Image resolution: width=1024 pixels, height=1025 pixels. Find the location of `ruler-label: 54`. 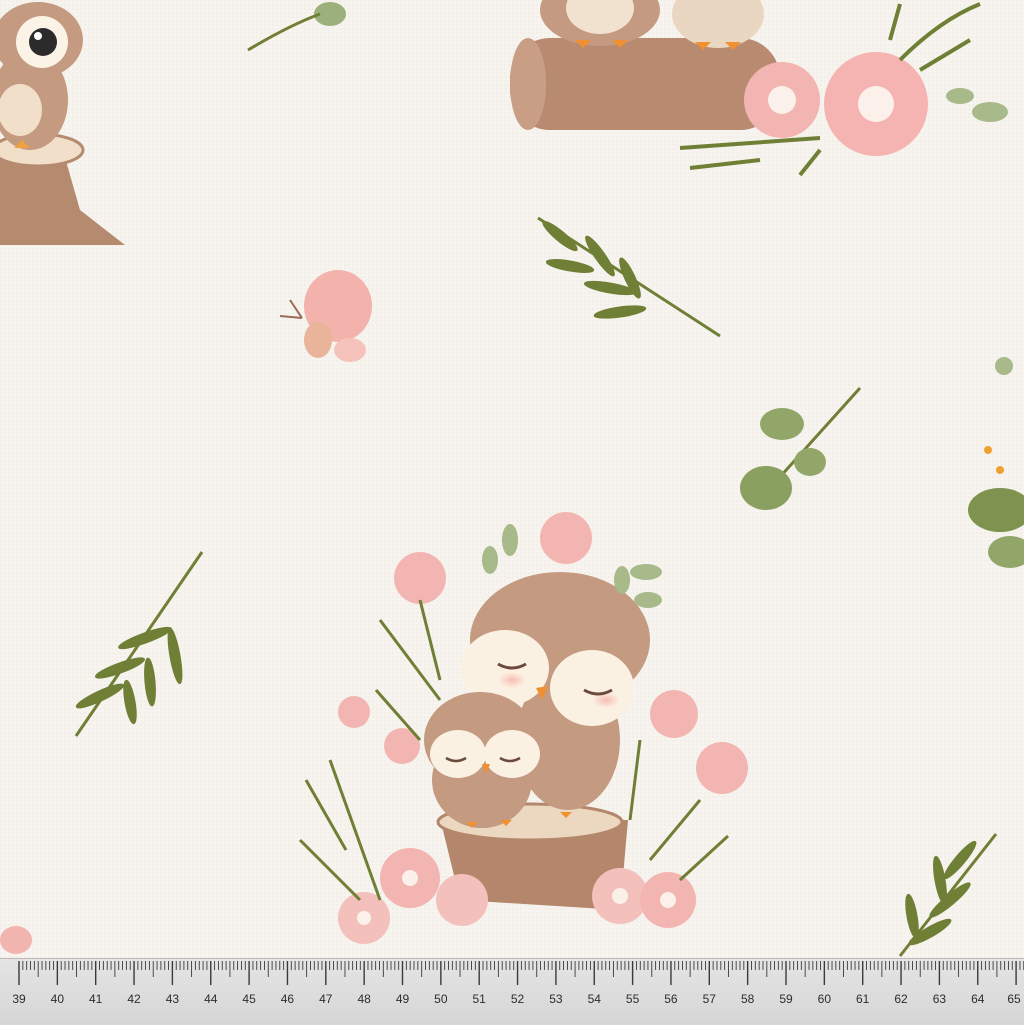

ruler-label: 54 is located at coordinates (594, 999).